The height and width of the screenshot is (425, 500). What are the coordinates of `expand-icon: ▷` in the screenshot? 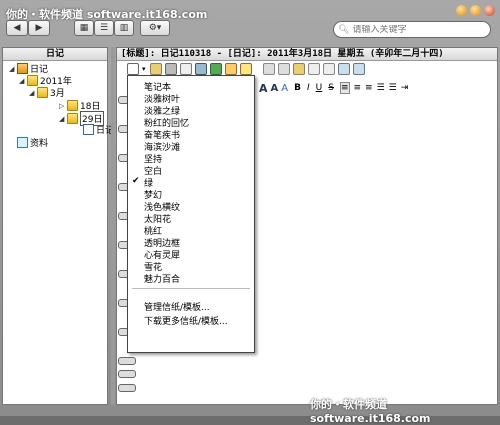 It's located at (63, 106).